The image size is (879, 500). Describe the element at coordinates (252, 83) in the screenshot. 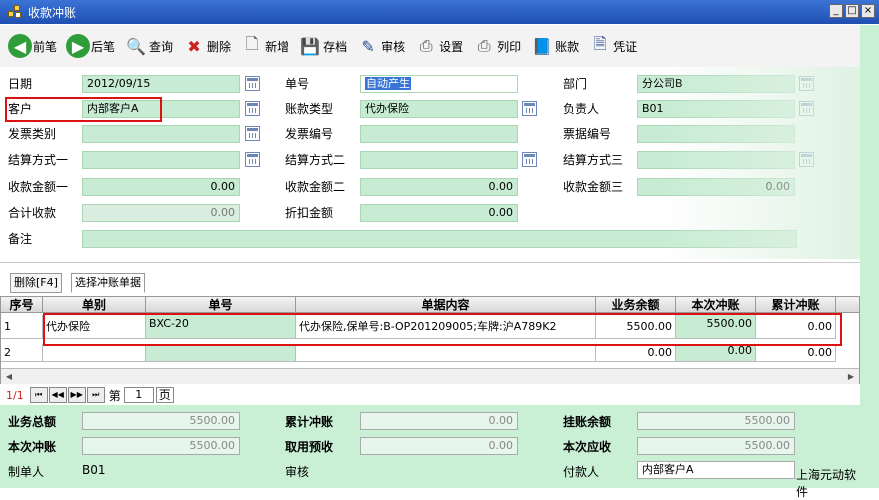

I see `calendar-icon` at that location.